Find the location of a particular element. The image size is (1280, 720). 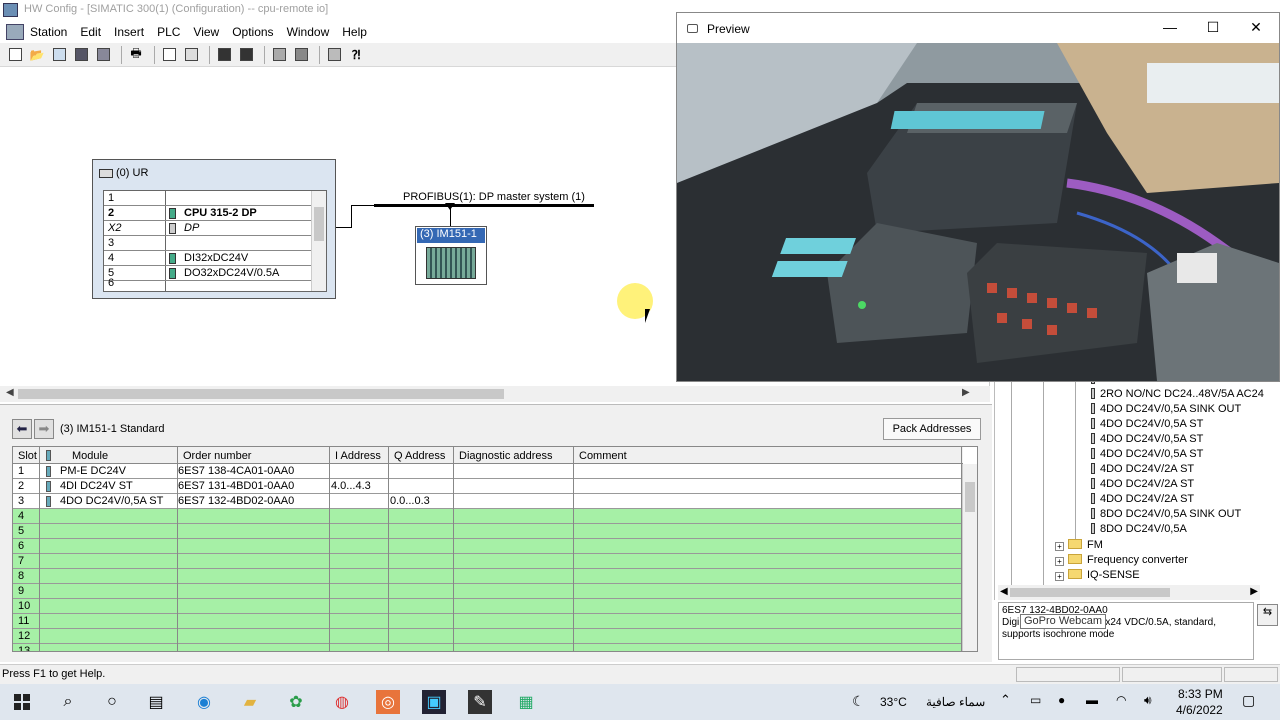

gopro-webcam-icon: ▣ is located at coordinates (434, 702).